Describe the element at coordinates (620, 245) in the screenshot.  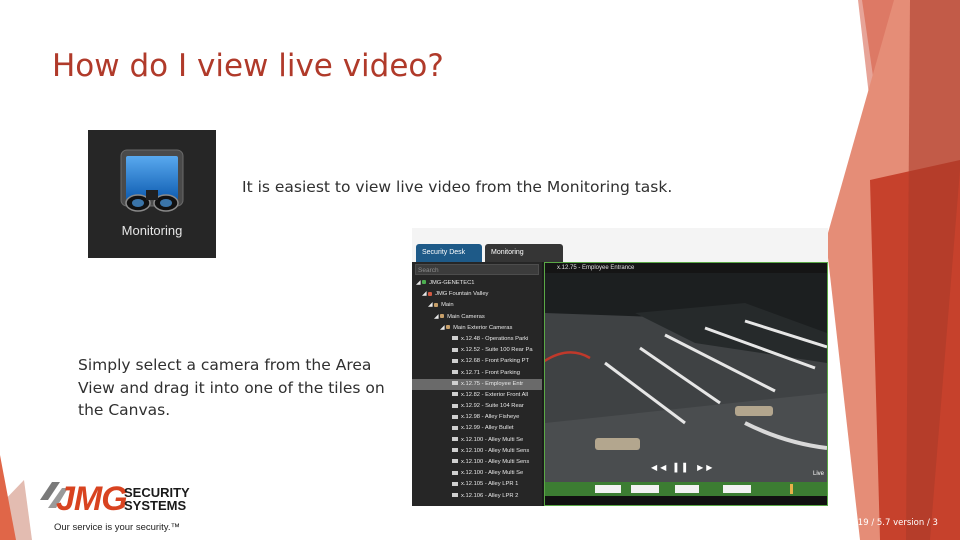
I see `task-tab-bar: Security Desk Monitoring` at that location.